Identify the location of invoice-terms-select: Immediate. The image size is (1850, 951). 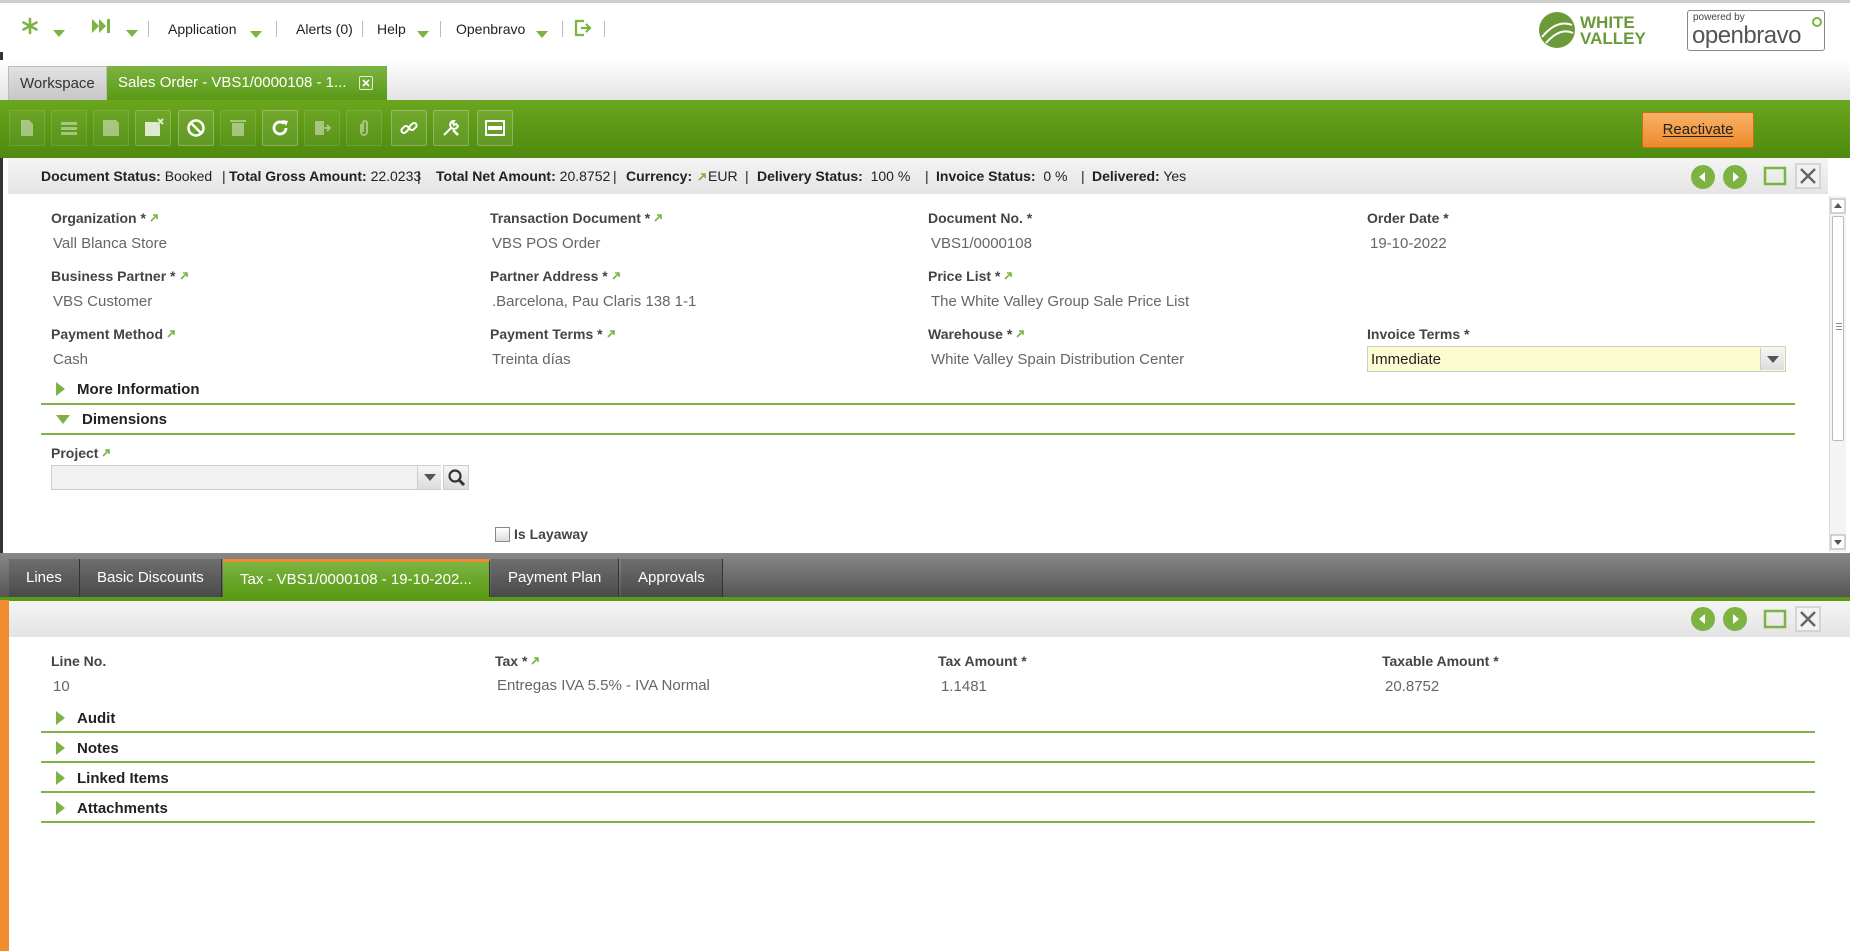
(1576, 359).